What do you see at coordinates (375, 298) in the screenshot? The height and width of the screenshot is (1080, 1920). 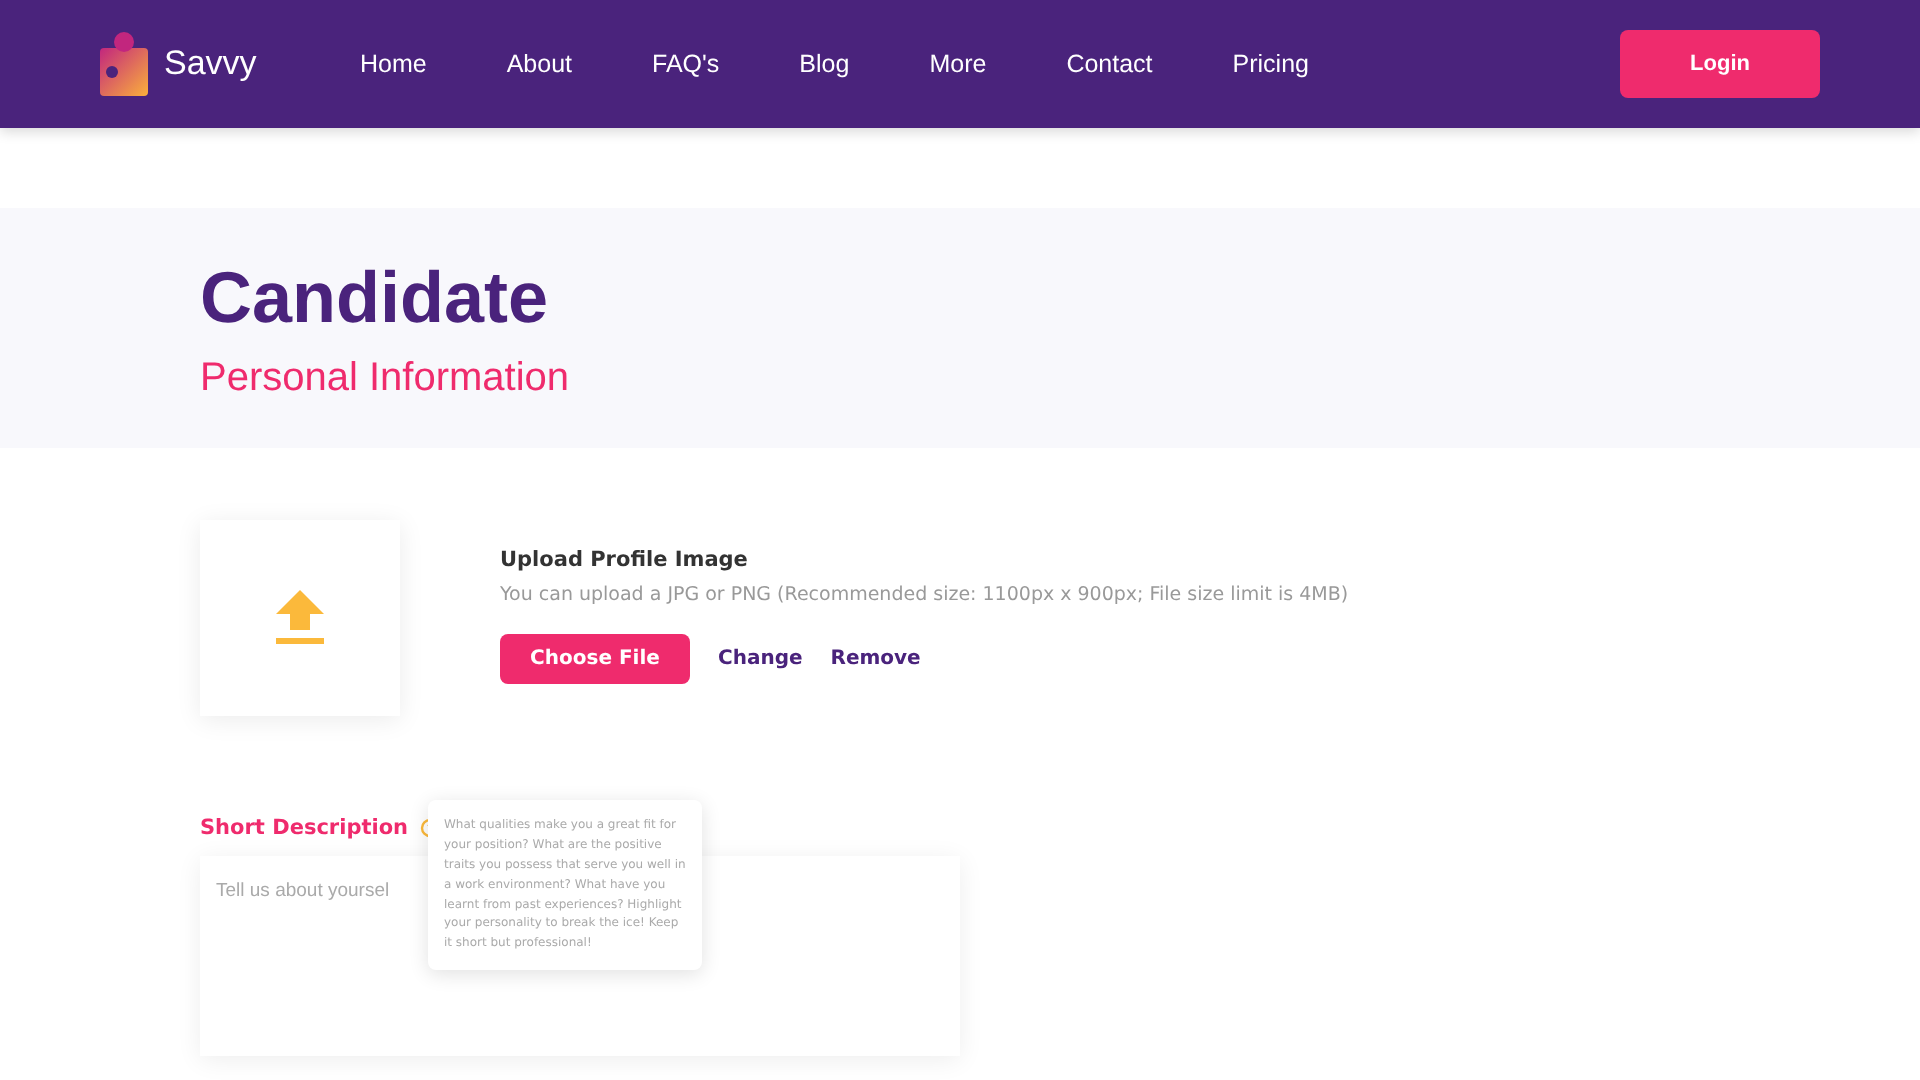 I see `page-title: Candidate` at bounding box center [375, 298].